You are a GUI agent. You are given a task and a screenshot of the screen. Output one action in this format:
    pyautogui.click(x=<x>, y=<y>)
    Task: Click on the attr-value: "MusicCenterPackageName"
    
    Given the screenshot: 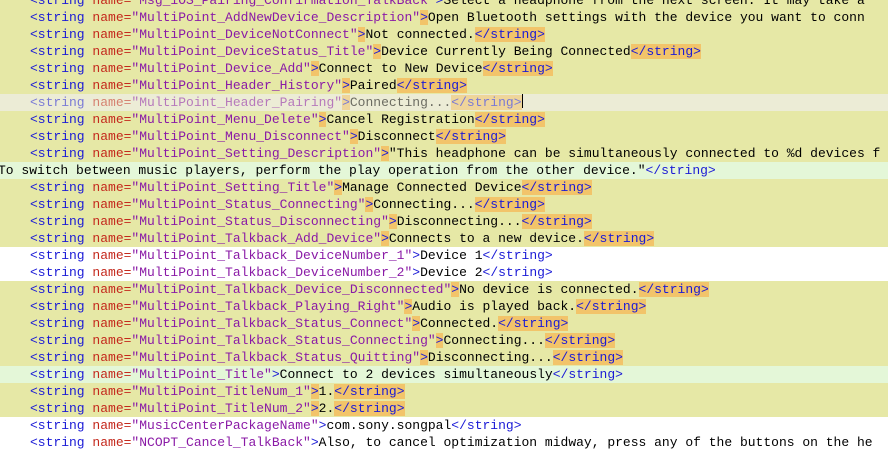 What is the action you would take?
    pyautogui.click(x=225, y=425)
    